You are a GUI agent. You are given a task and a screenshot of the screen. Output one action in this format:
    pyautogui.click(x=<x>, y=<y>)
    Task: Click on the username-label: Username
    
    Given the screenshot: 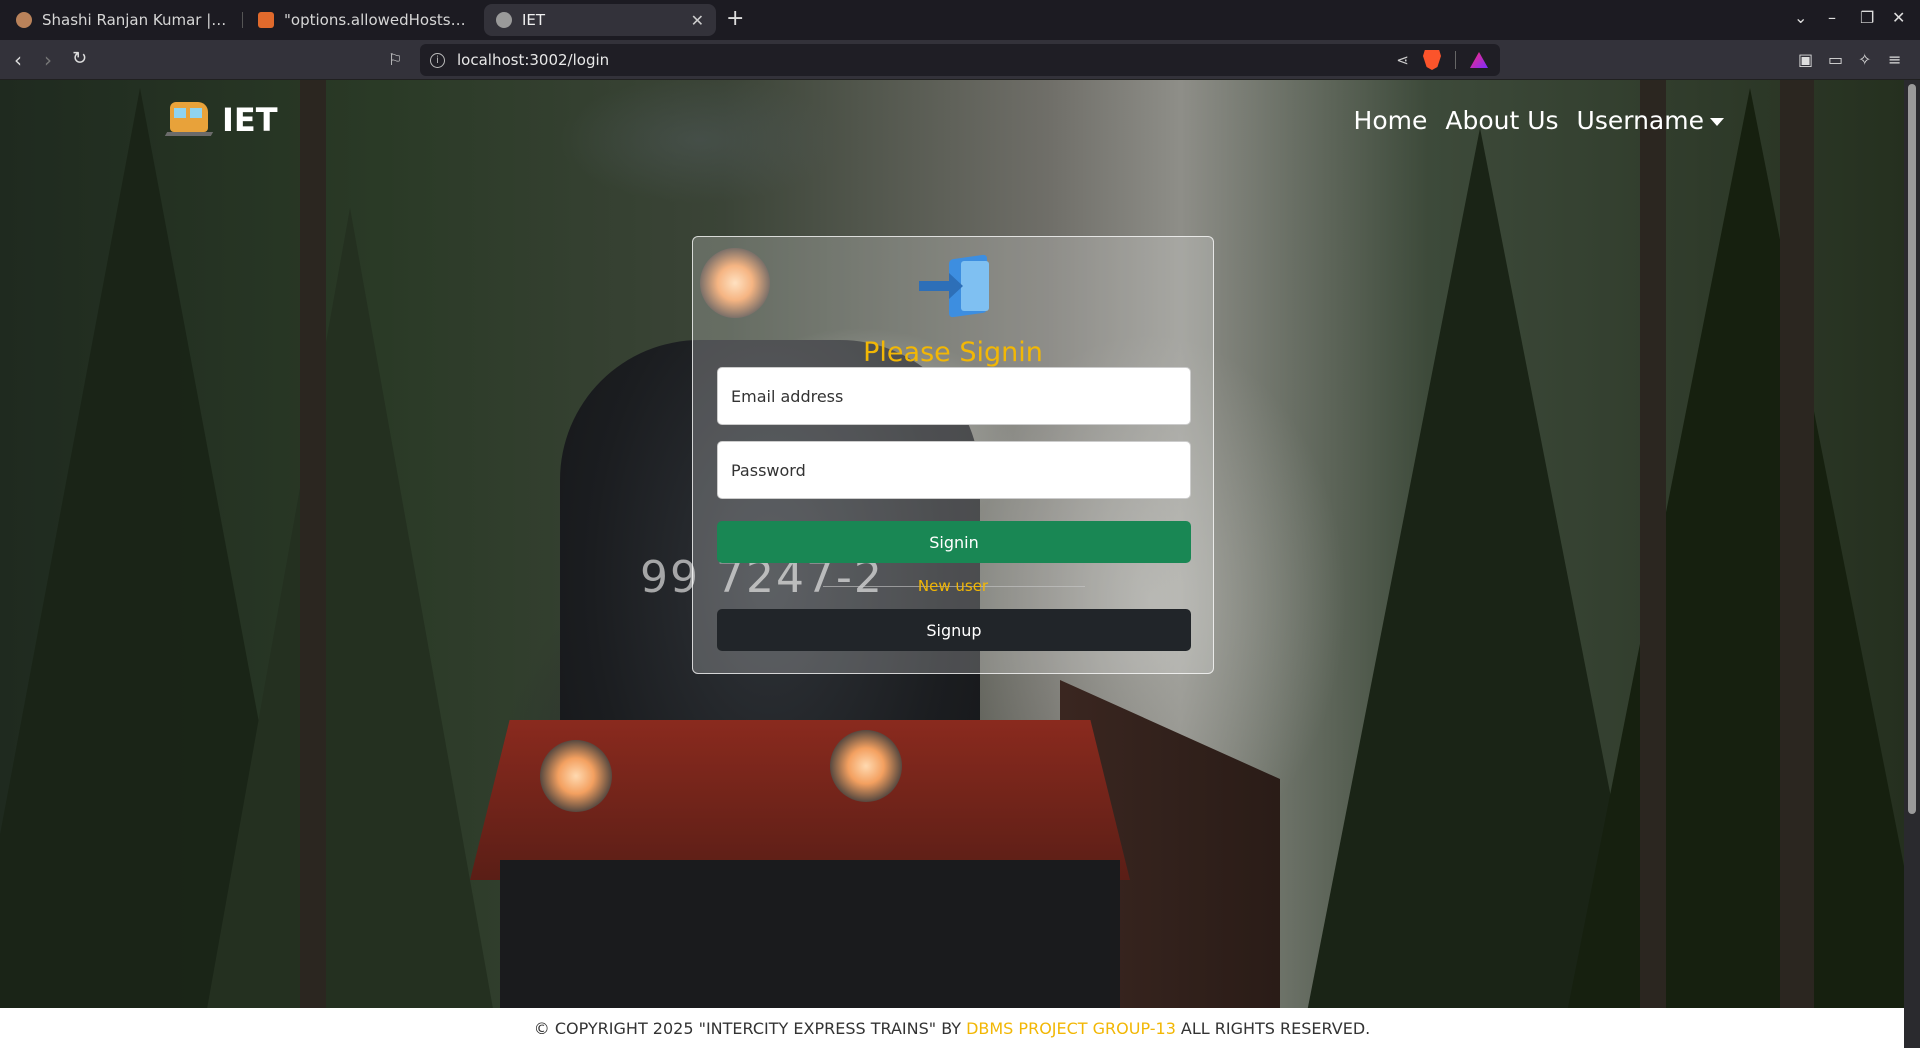 What is the action you would take?
    pyautogui.click(x=1640, y=120)
    